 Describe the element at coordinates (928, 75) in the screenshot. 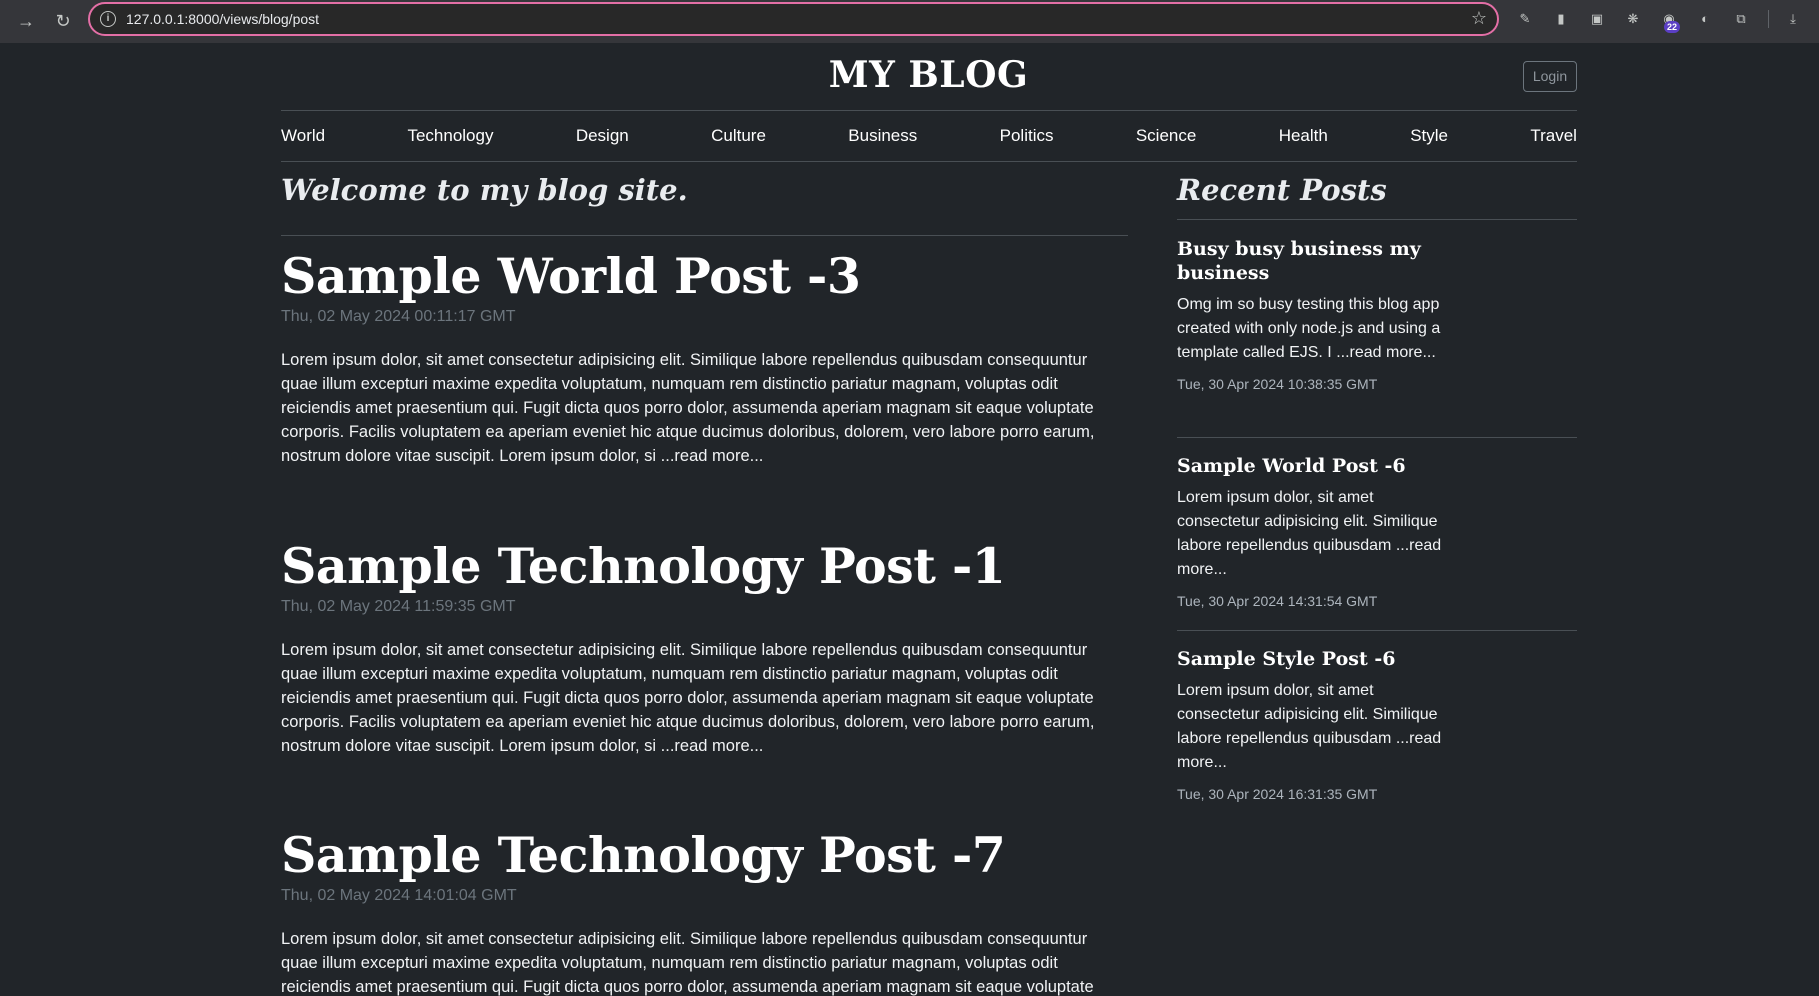

I see `blog-title: MY BLOG` at that location.